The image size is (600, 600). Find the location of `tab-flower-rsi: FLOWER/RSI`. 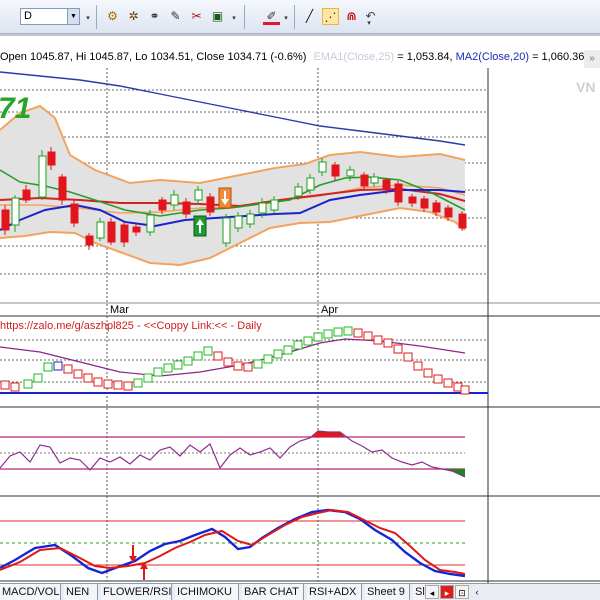

tab-flower-rsi: FLOWER/RSI is located at coordinates (136, 592).